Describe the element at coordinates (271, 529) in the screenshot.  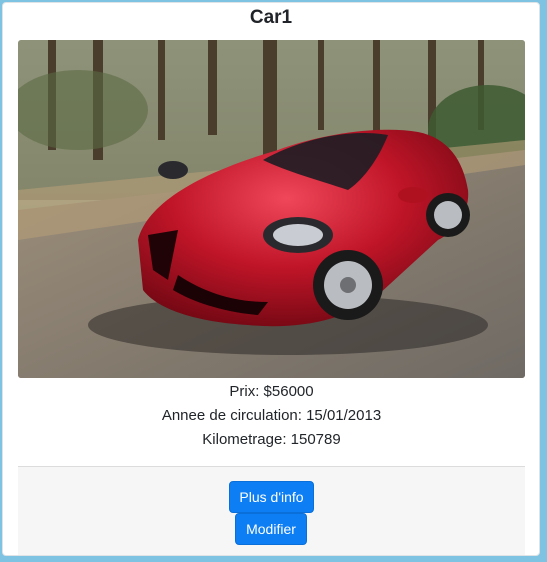
I see `edit-button: Modifier` at that location.